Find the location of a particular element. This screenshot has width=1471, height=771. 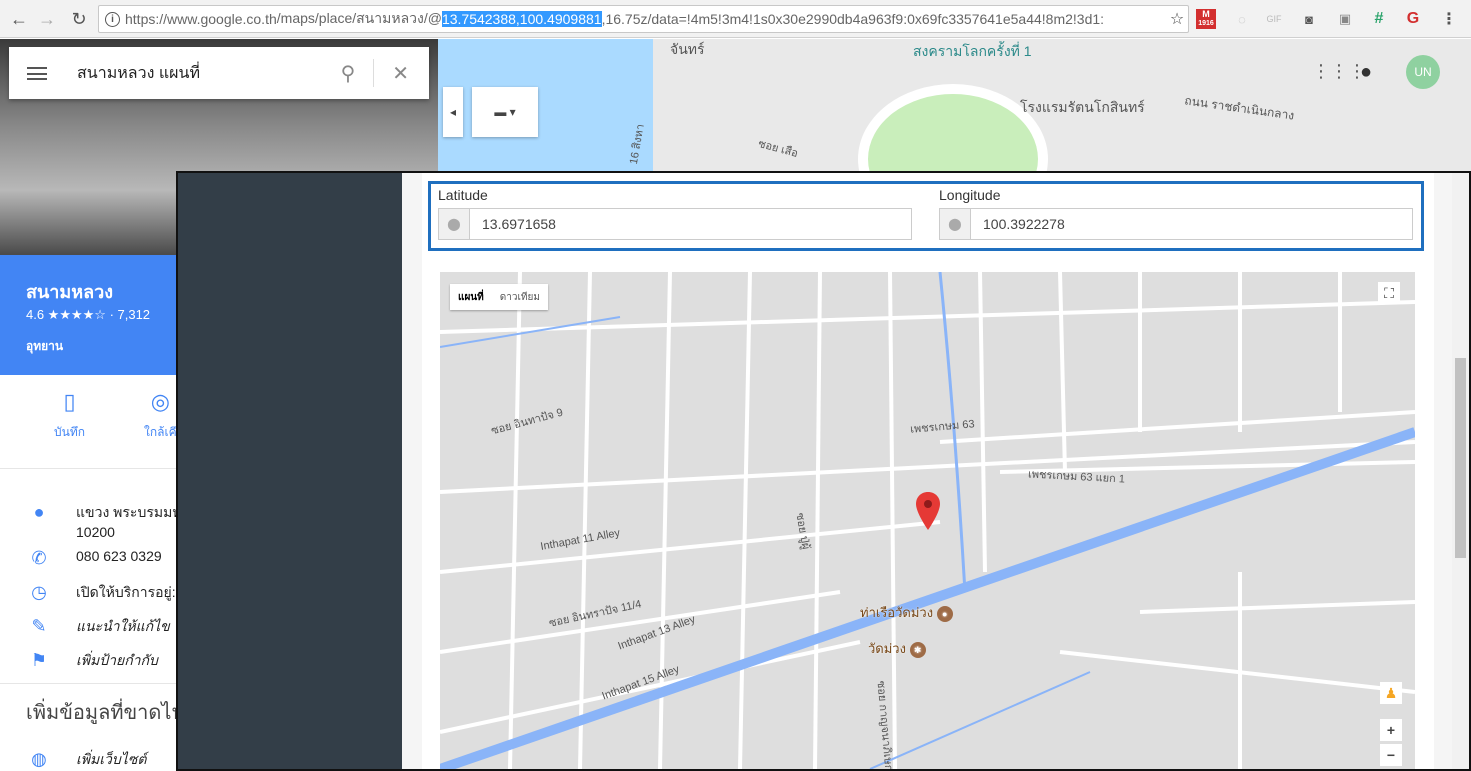

missing-info-heading: เพิ่มข้อมูลที่ขาดไป is located at coordinates (105, 713).